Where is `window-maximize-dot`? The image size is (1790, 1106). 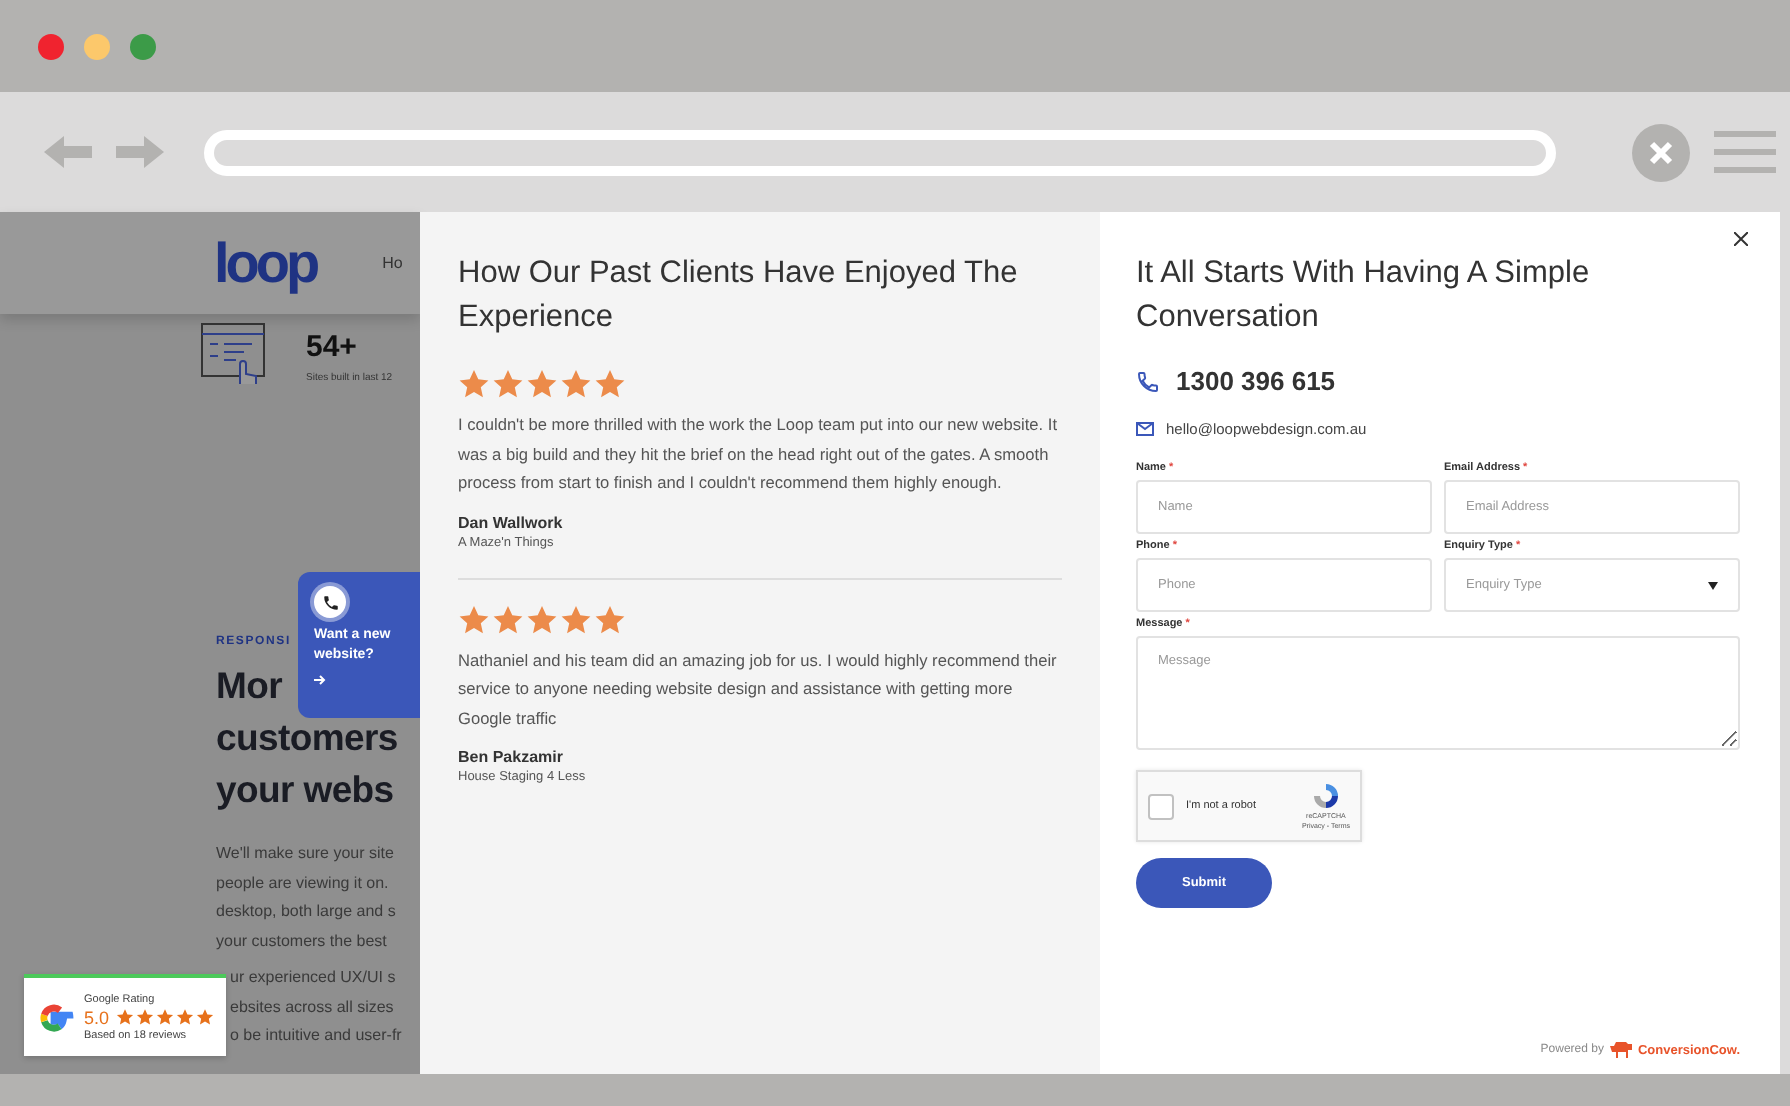 window-maximize-dot is located at coordinates (143, 46).